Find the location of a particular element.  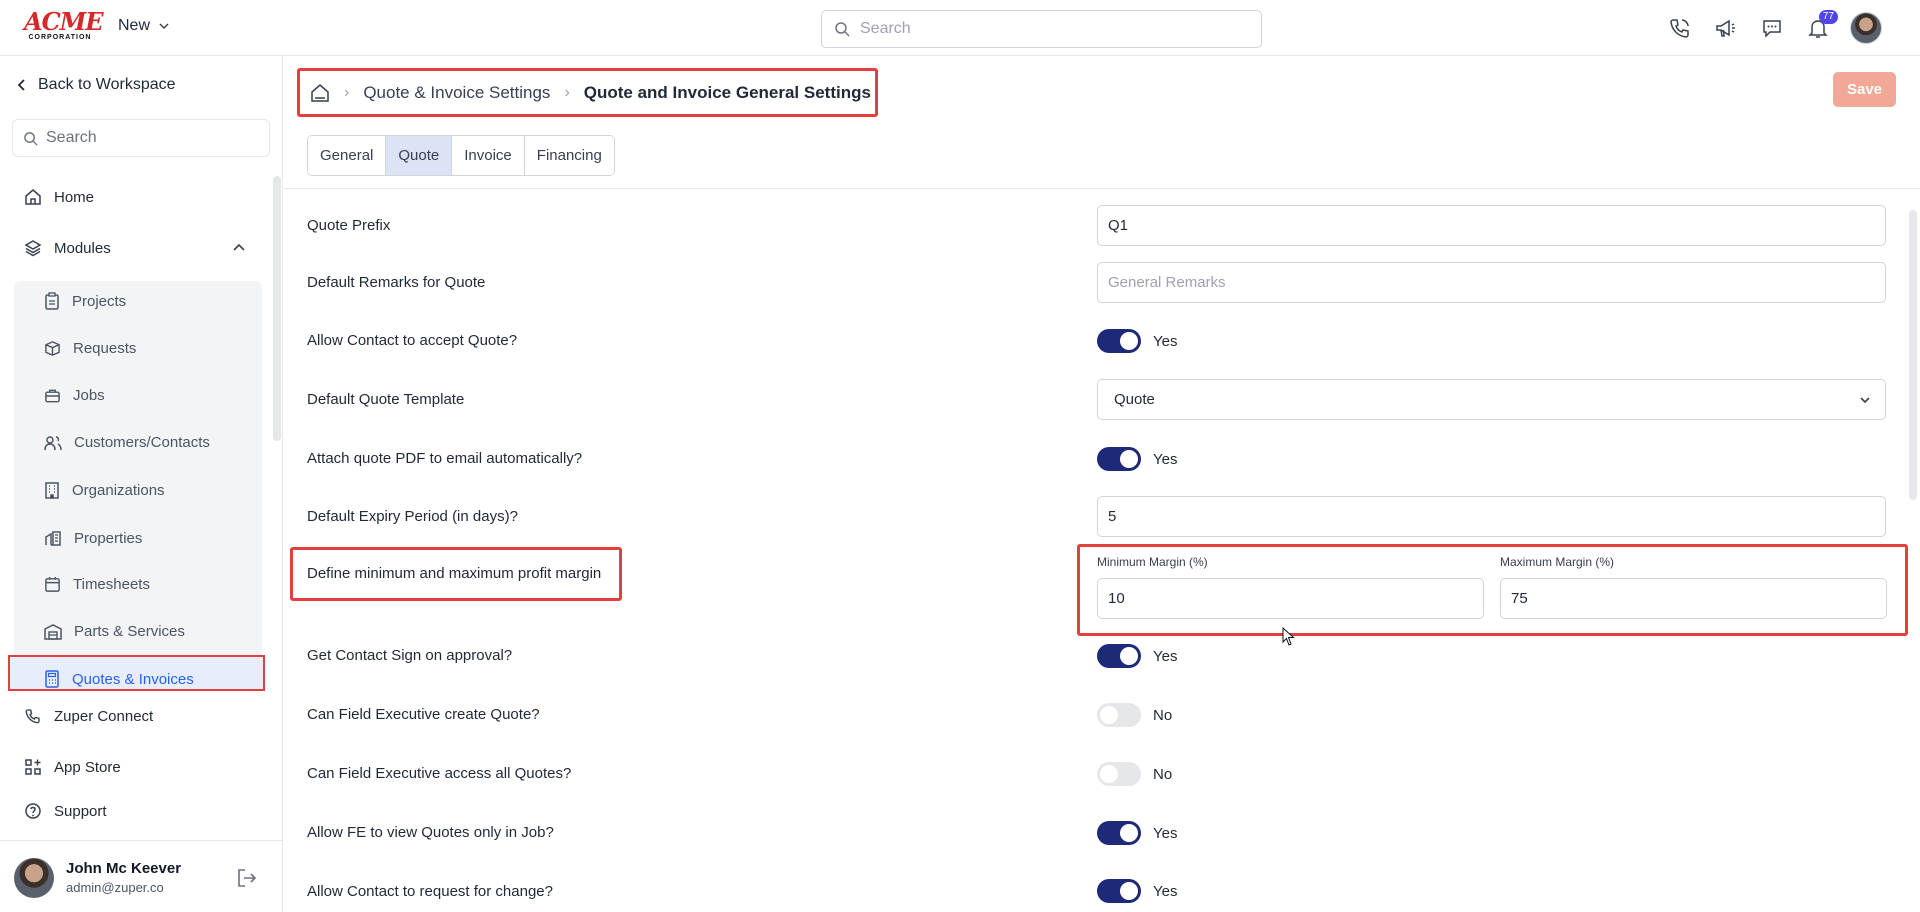

tab-invoice: Invoice is located at coordinates (488, 155).